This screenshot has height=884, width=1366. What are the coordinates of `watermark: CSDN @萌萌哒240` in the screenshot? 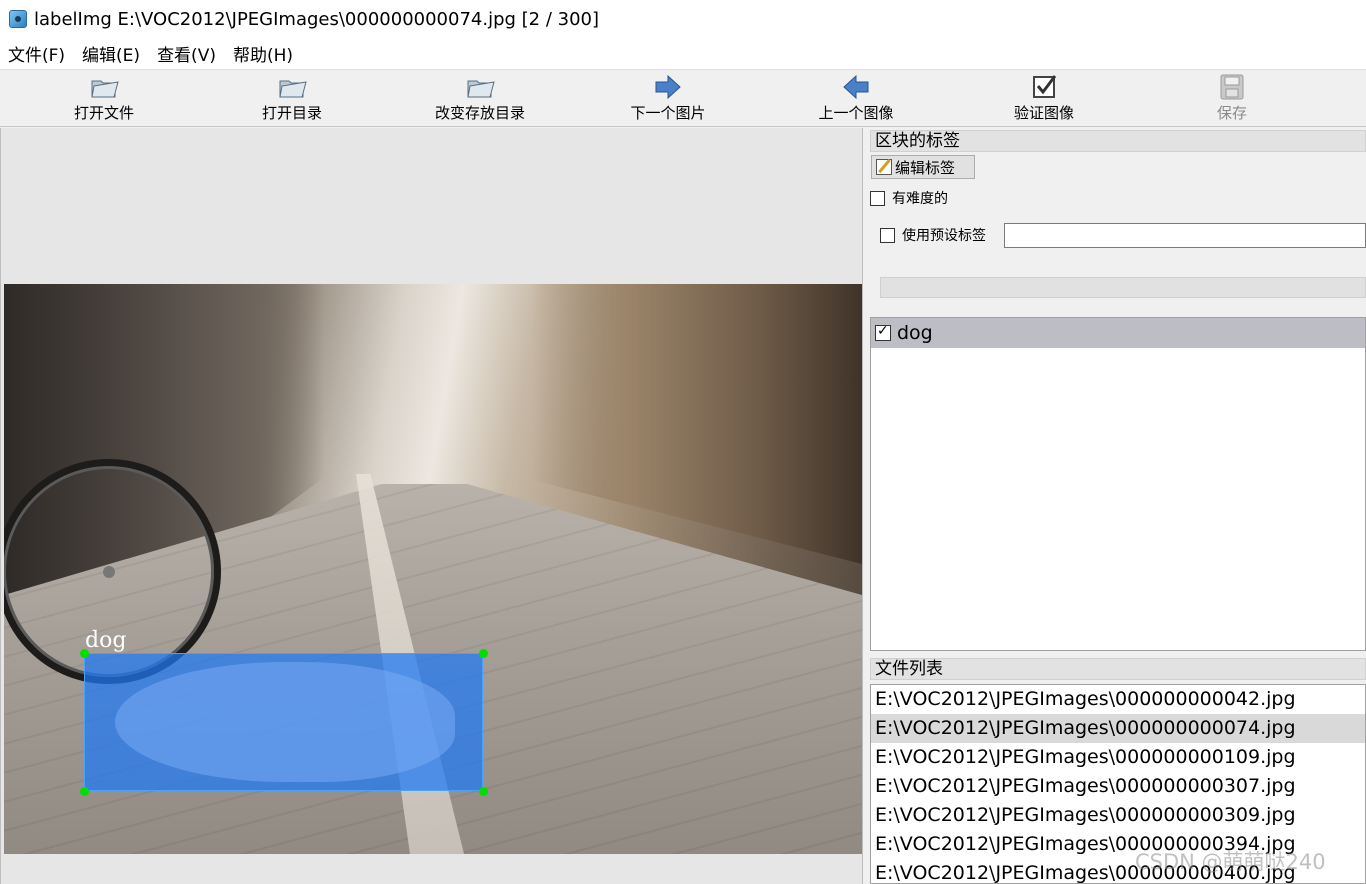 It's located at (1230, 862).